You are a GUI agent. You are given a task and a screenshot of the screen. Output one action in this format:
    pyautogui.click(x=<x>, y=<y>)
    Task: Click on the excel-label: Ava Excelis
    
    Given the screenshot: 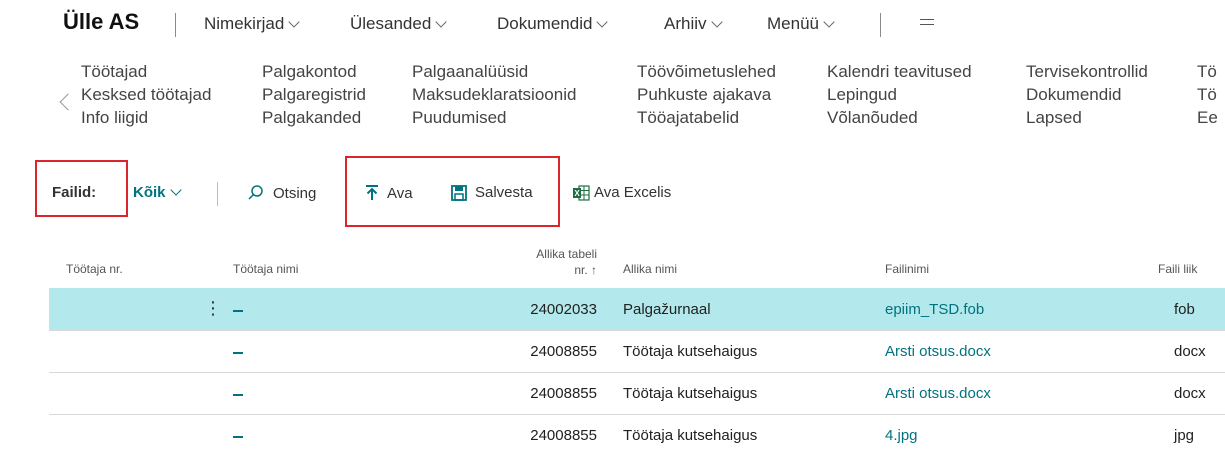 What is the action you would take?
    pyautogui.click(x=633, y=192)
    